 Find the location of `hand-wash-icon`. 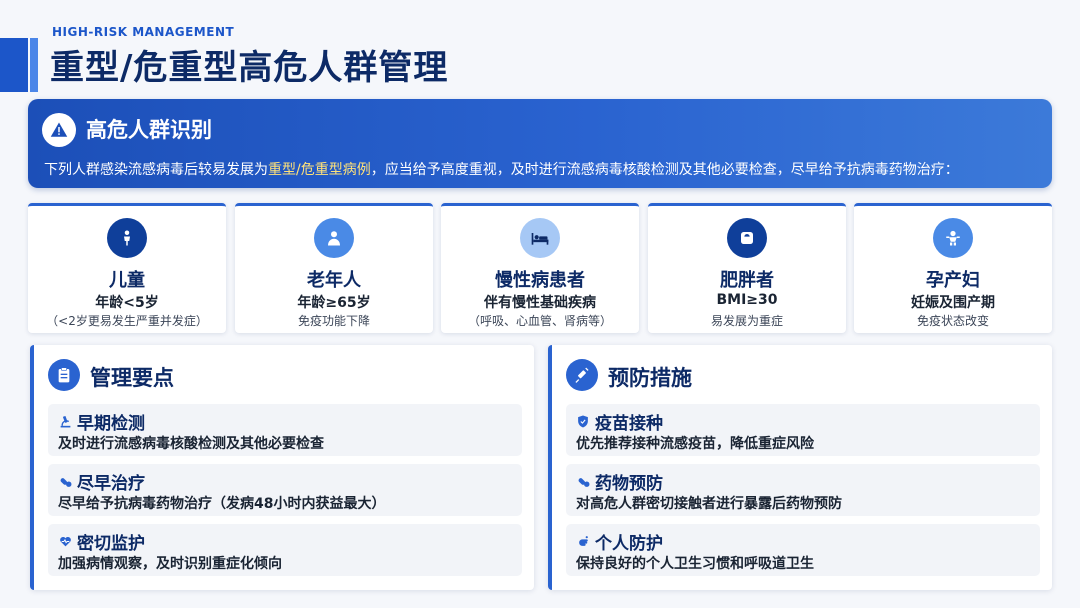

hand-wash-icon is located at coordinates (583, 542).